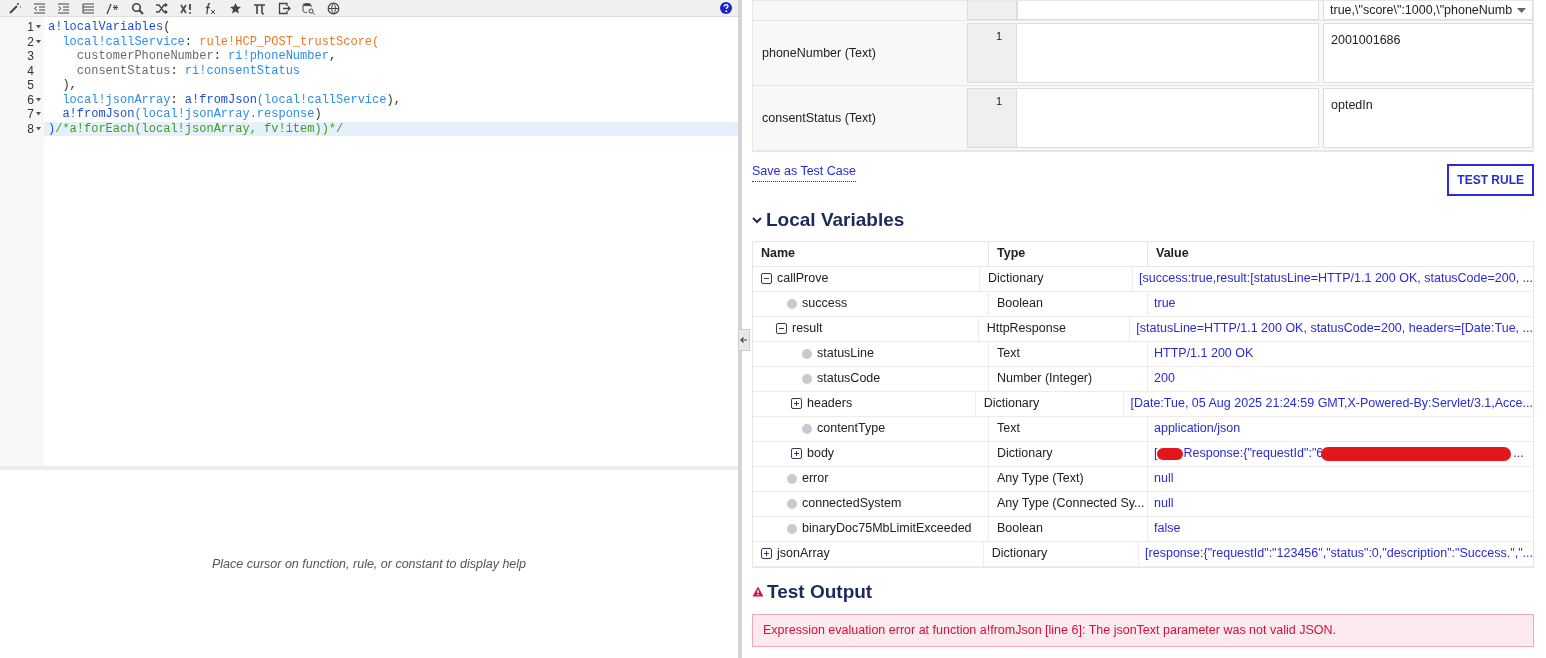 The width and height of the screenshot is (1546, 658). What do you see at coordinates (1170, 453) in the screenshot?
I see `redaction-mark` at bounding box center [1170, 453].